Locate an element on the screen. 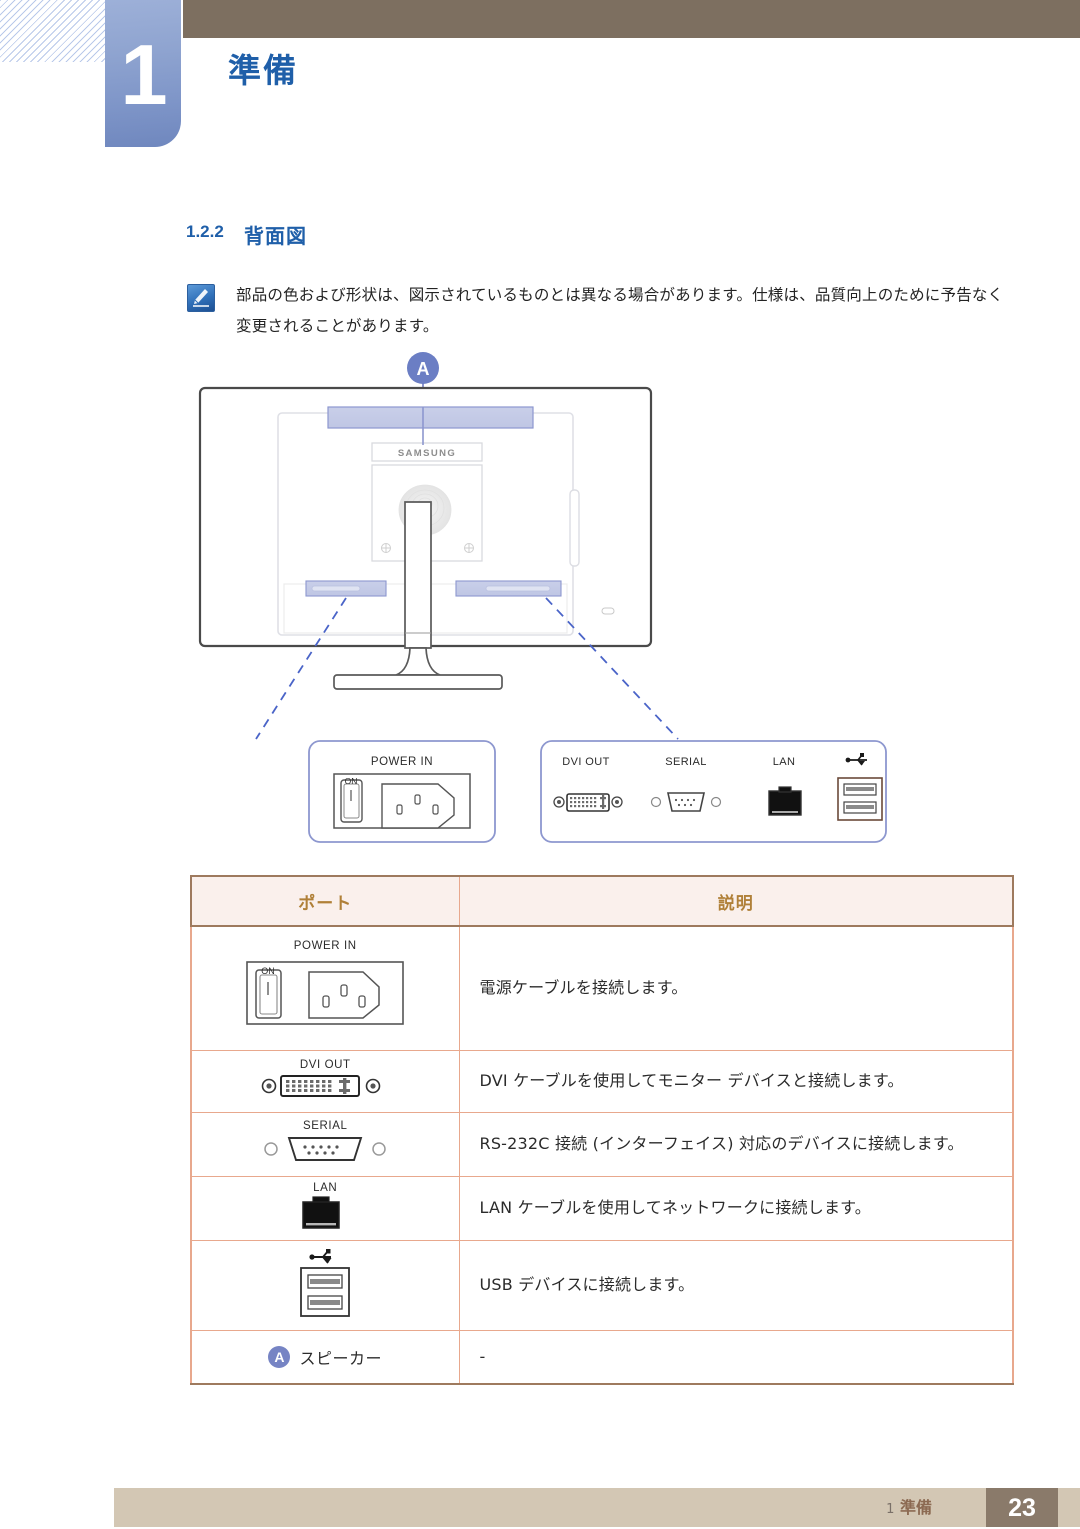 The height and width of the screenshot is (1529, 1080). svg-text: SERIAL is located at coordinates (686, 762).